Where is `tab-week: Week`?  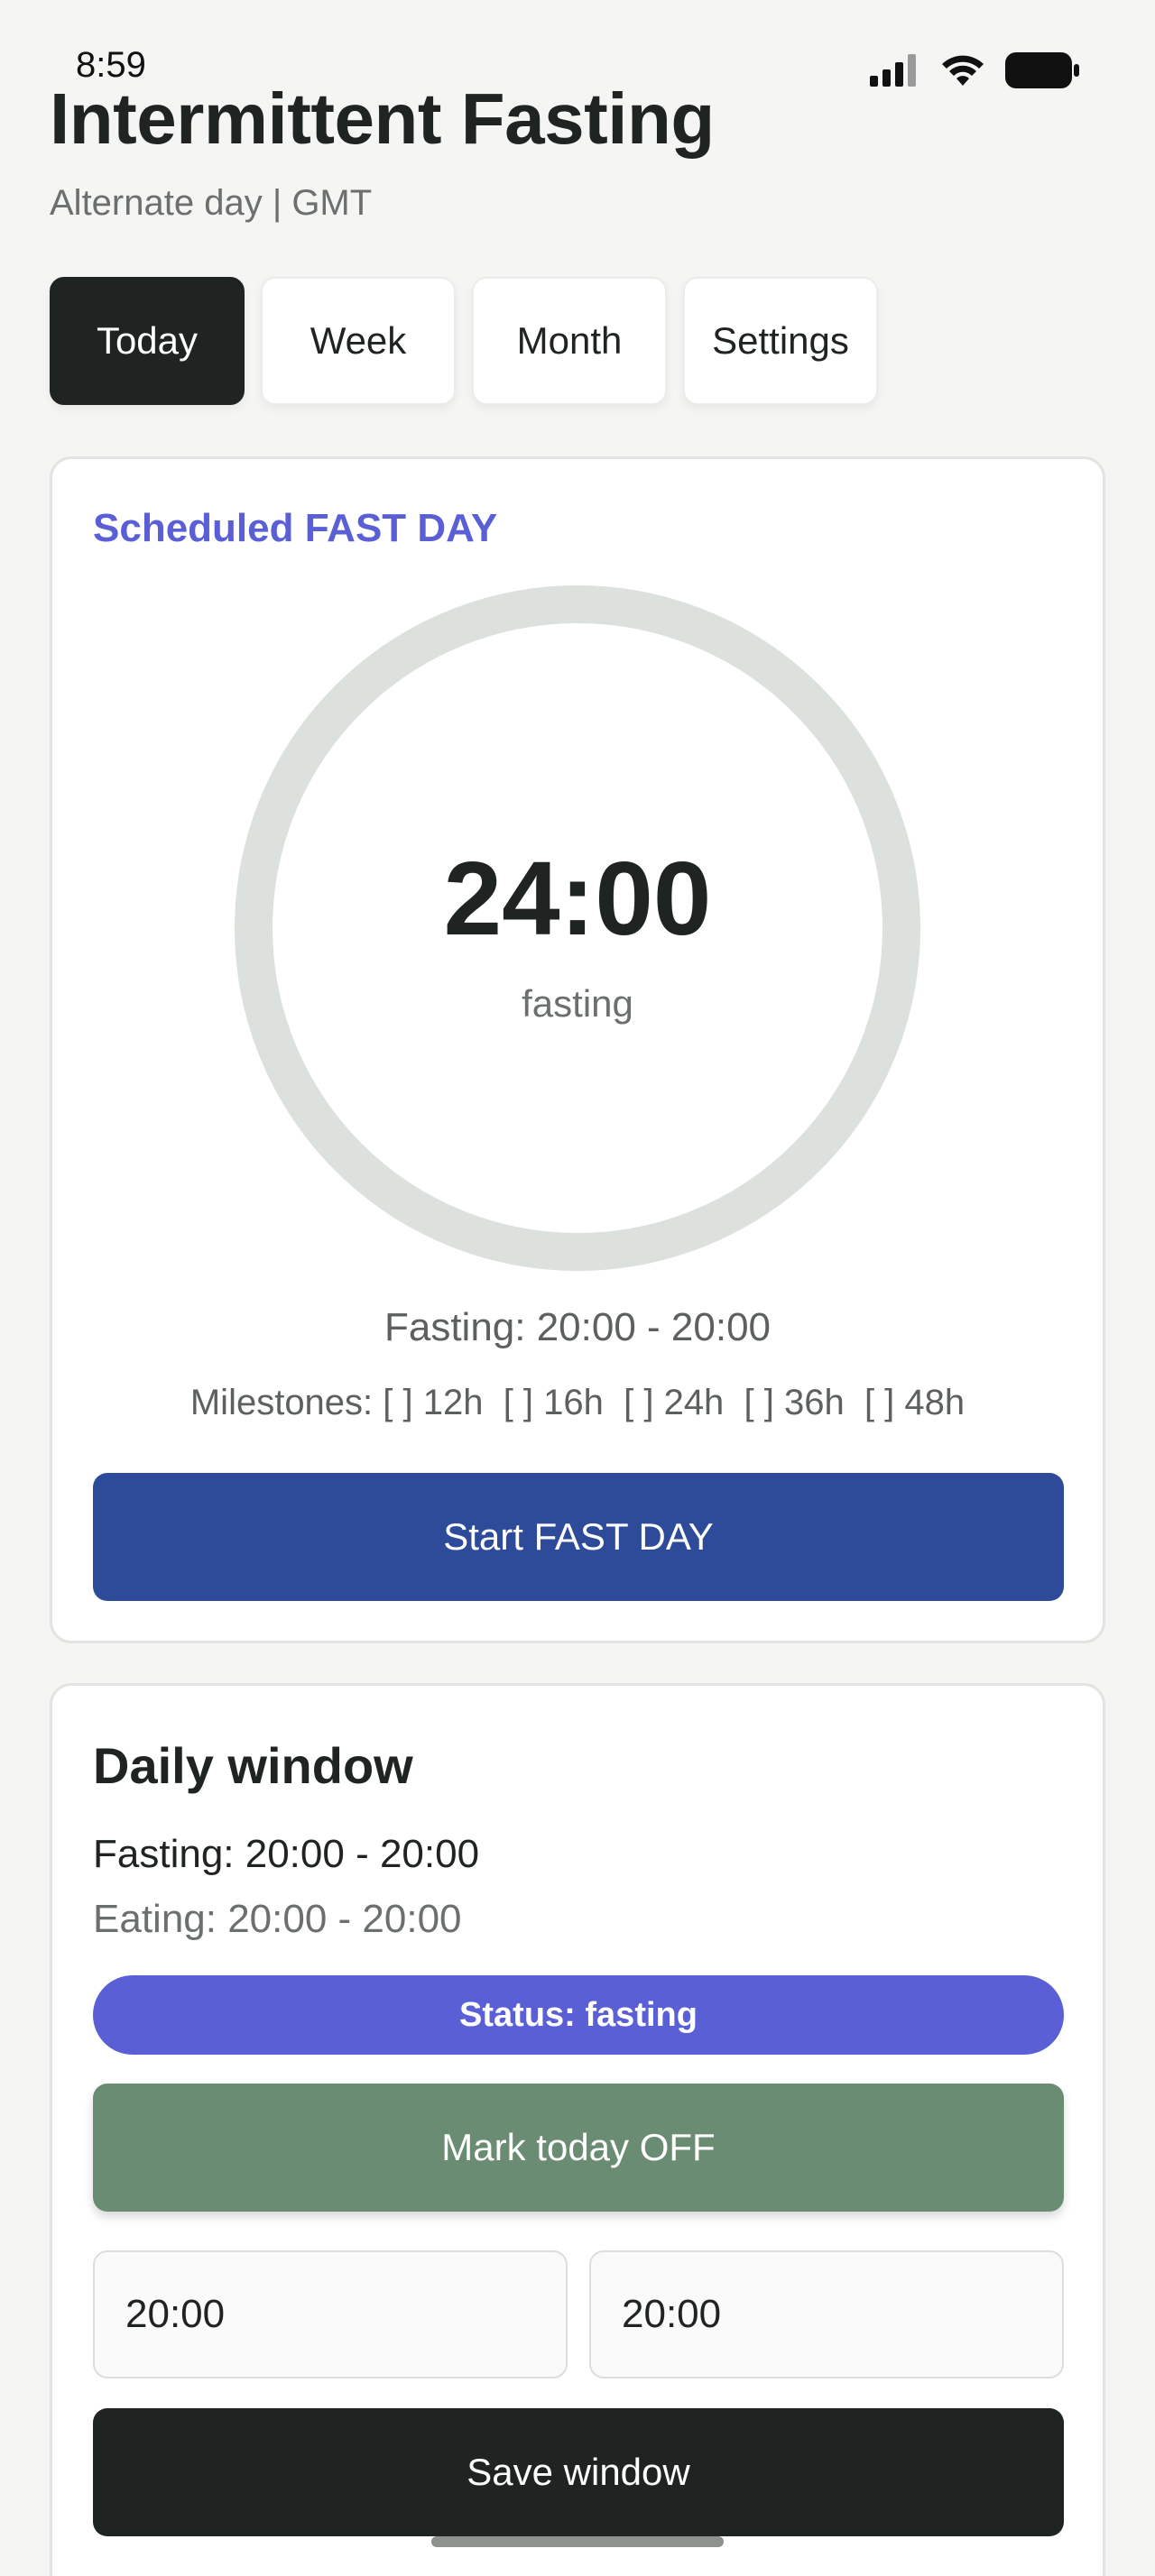 tab-week: Week is located at coordinates (358, 341).